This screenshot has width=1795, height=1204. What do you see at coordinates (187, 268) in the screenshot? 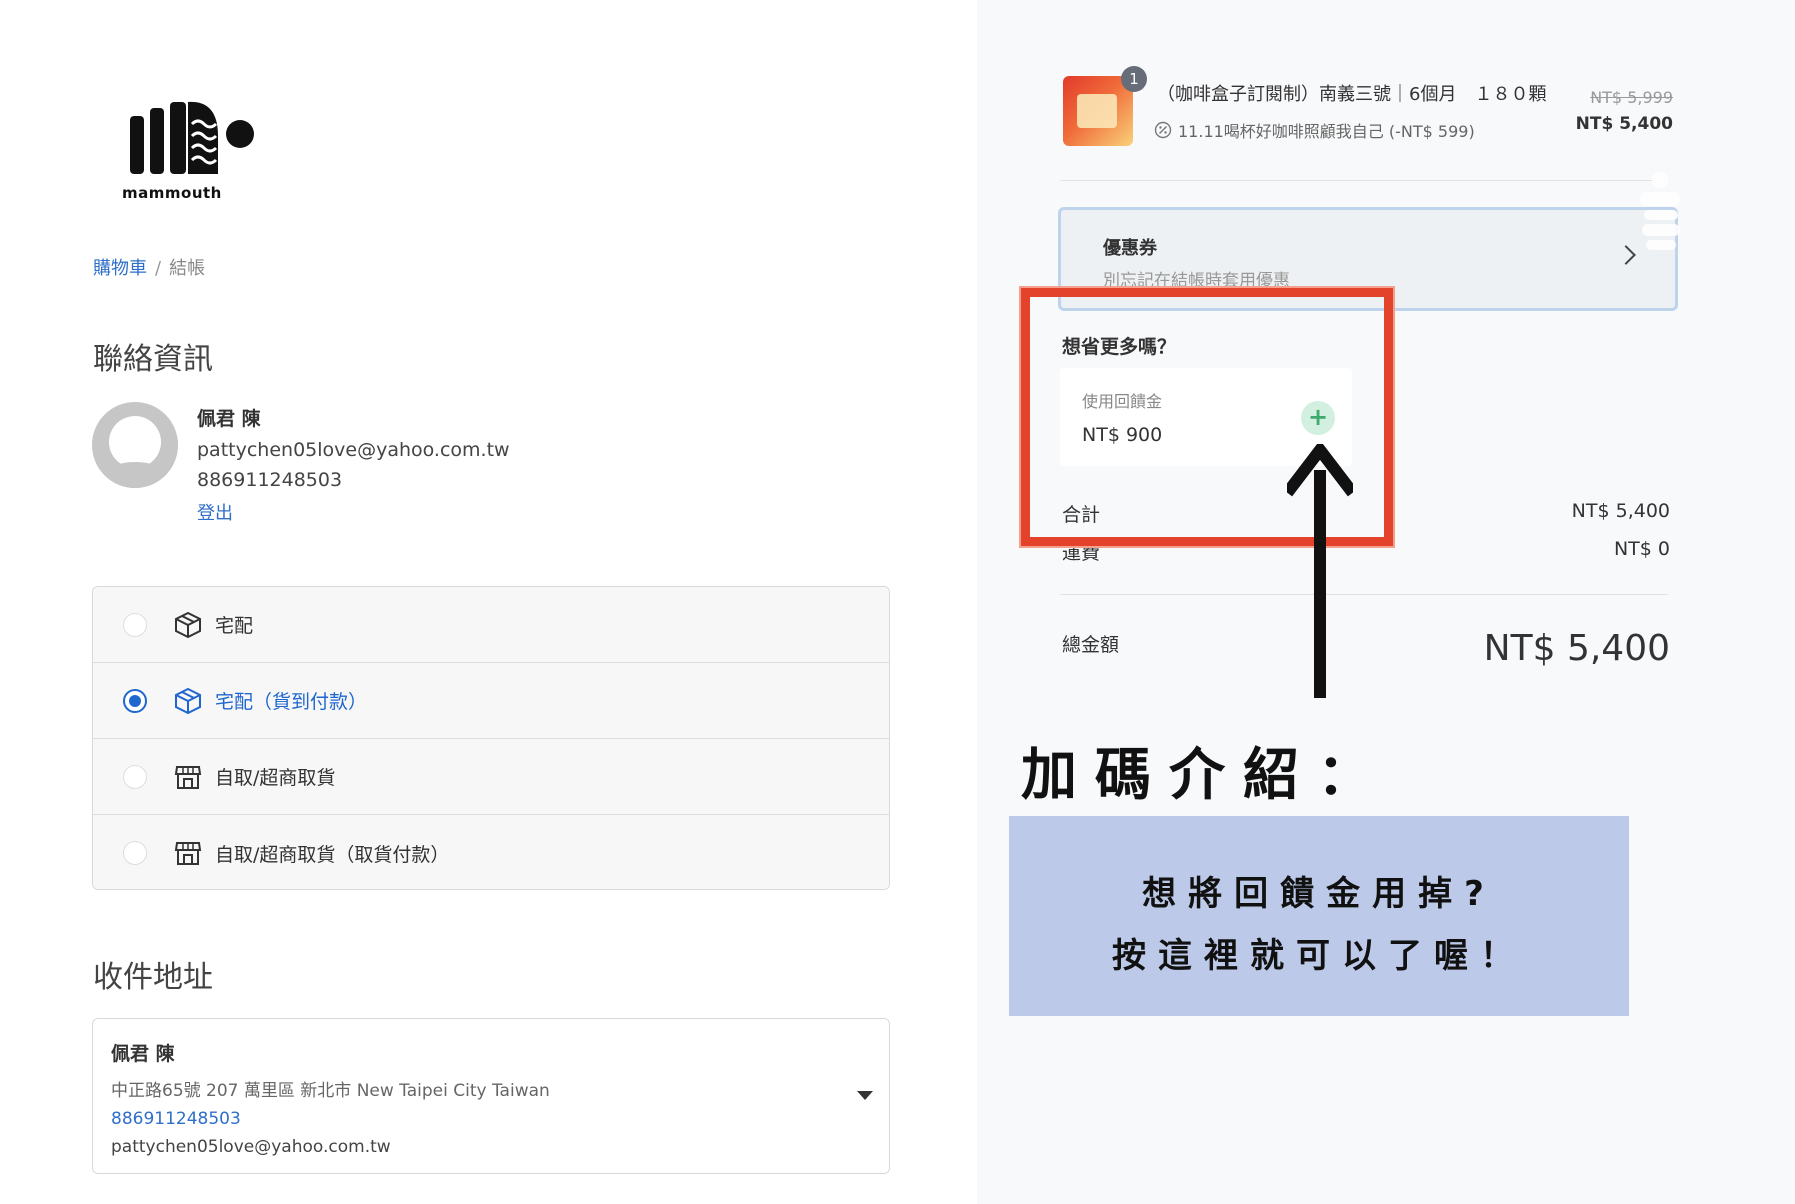
I see `breadcrumb-current: 結帳` at bounding box center [187, 268].